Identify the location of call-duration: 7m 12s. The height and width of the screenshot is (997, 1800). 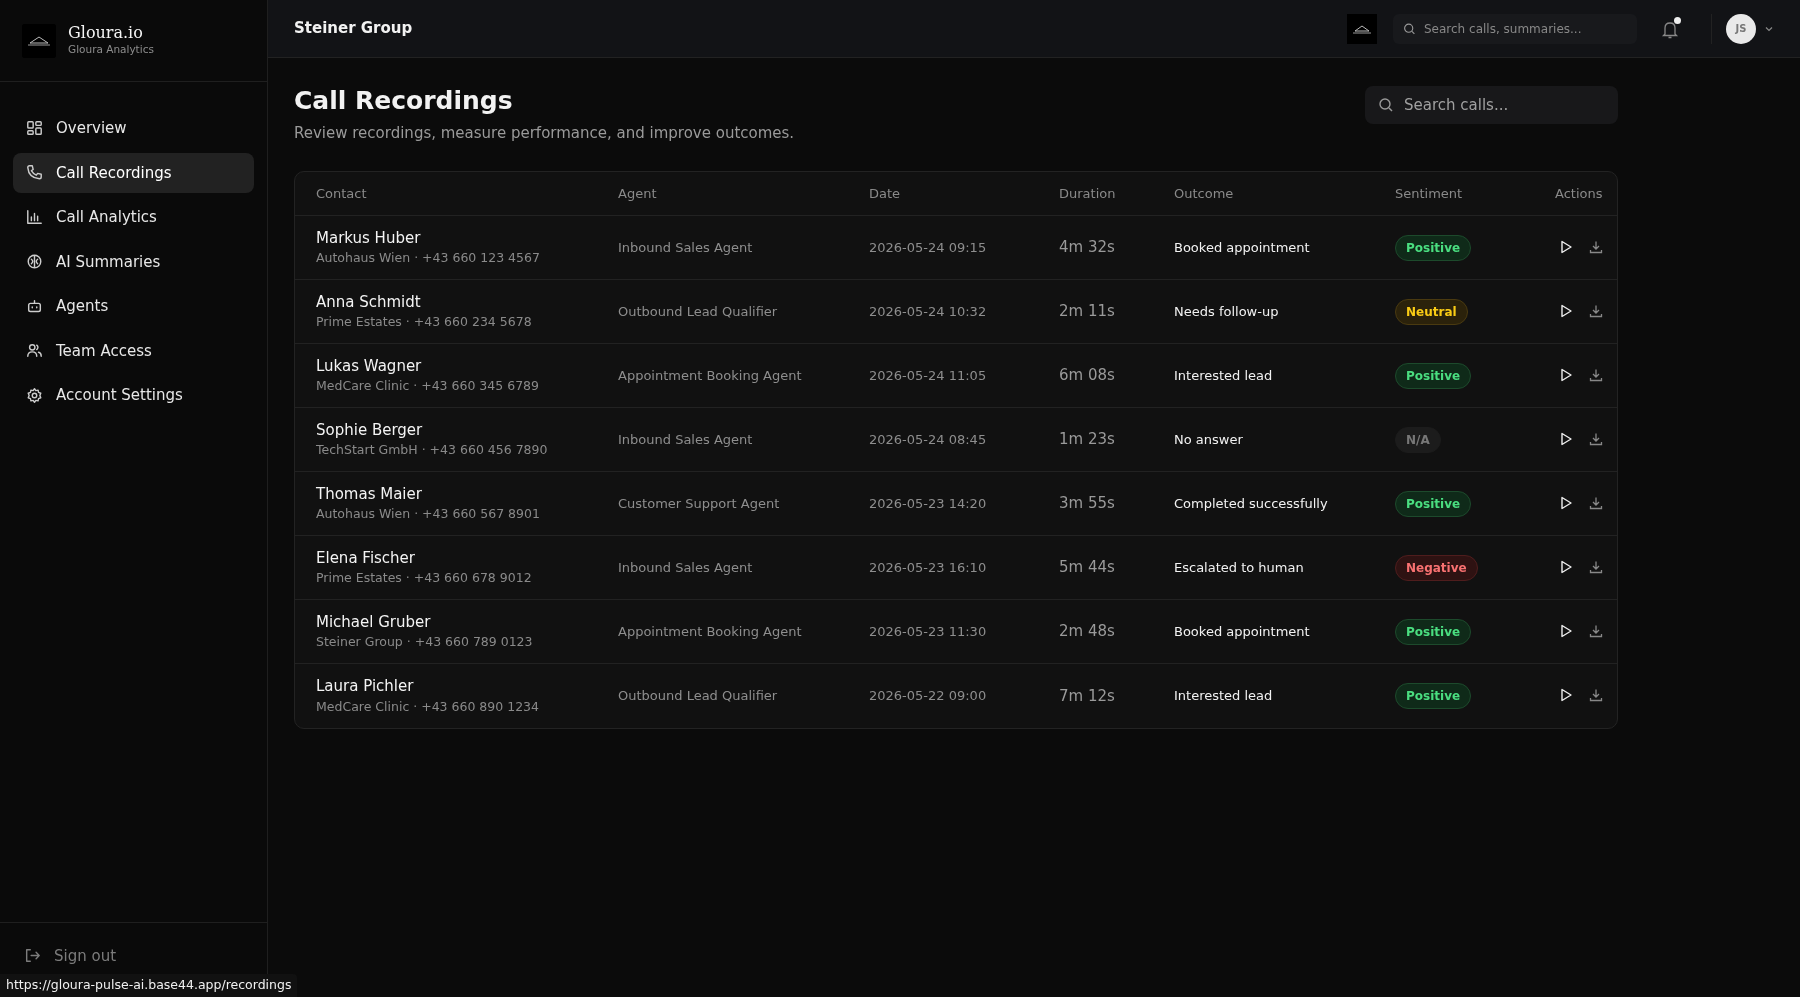
(1087, 695).